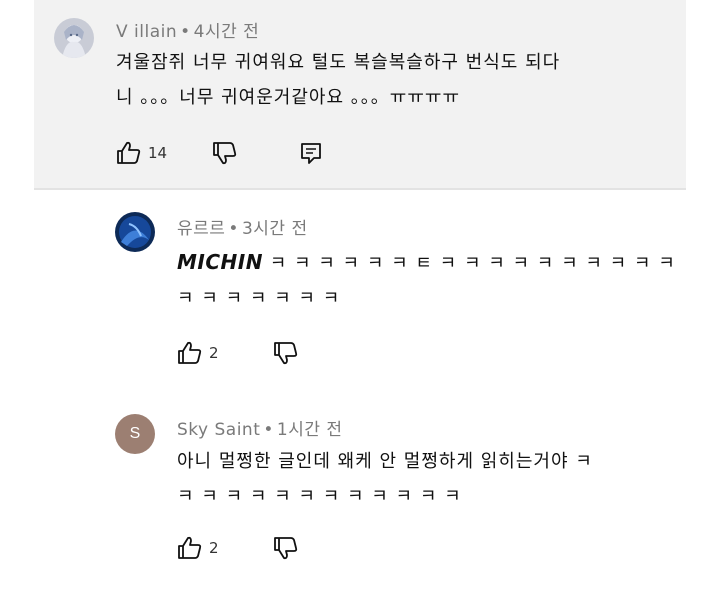  What do you see at coordinates (201, 229) in the screenshot?
I see `author-name: 유르르` at bounding box center [201, 229].